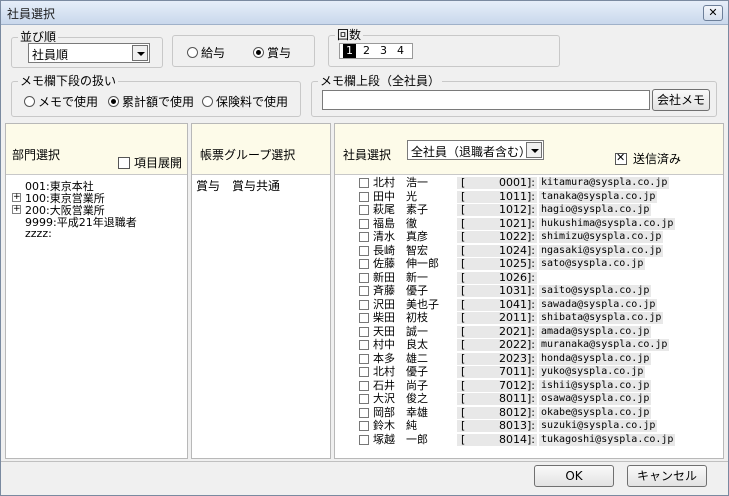 Image resolution: width=729 pixels, height=496 pixels. Describe the element at coordinates (366, 51) in the screenshot. I see `times-item-2: 2` at that location.